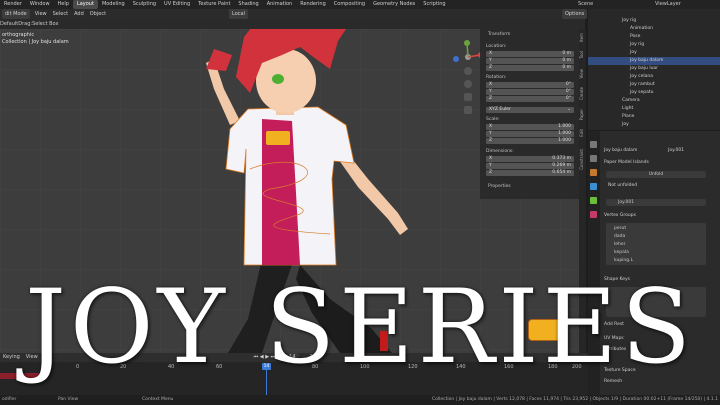 The image size is (720, 405). What do you see at coordinates (582, 37) in the screenshot?
I see `tab-item: Item` at bounding box center [582, 37].